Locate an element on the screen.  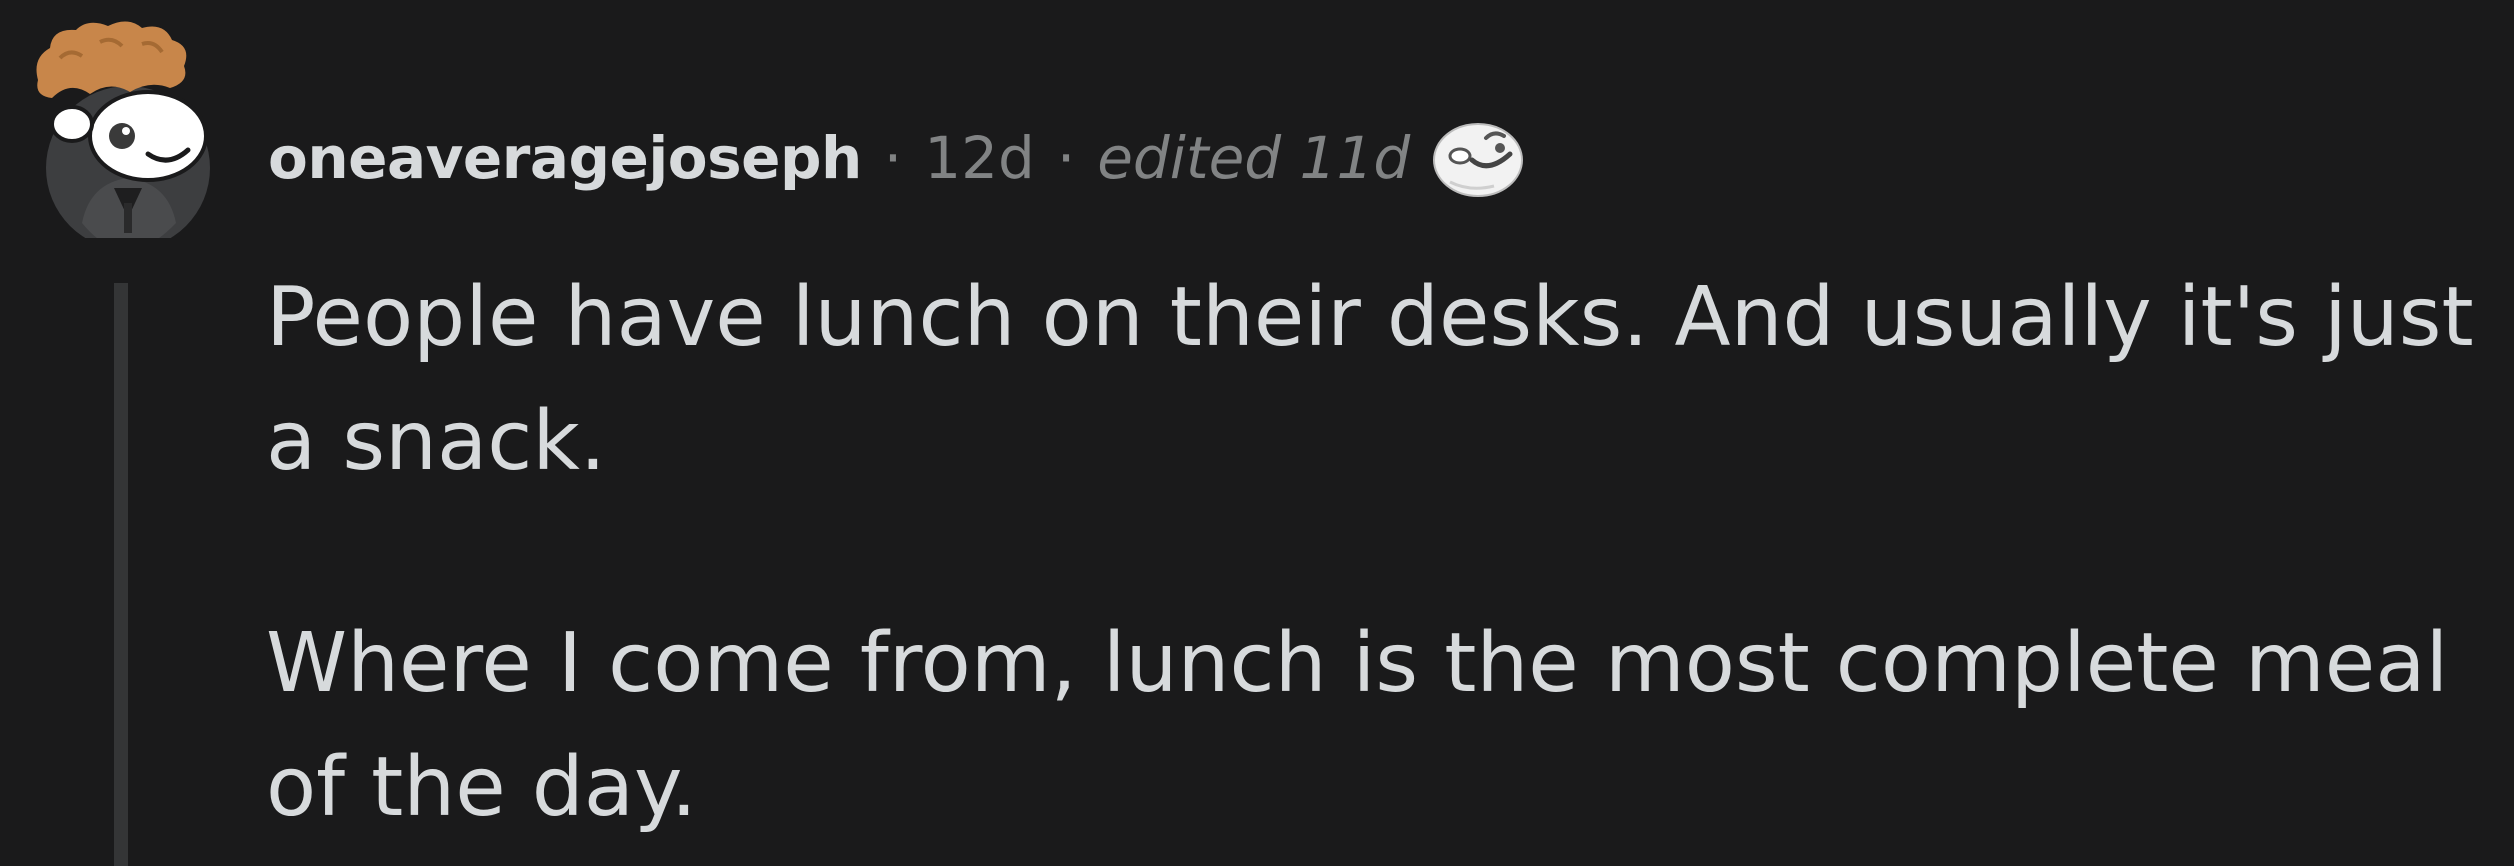
edited-label: edited 11d is located at coordinates (1254, 158).